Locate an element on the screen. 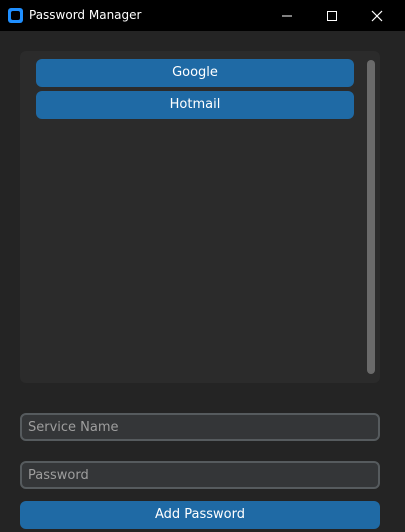 This screenshot has width=405, height=532. close-icon is located at coordinates (377, 16).